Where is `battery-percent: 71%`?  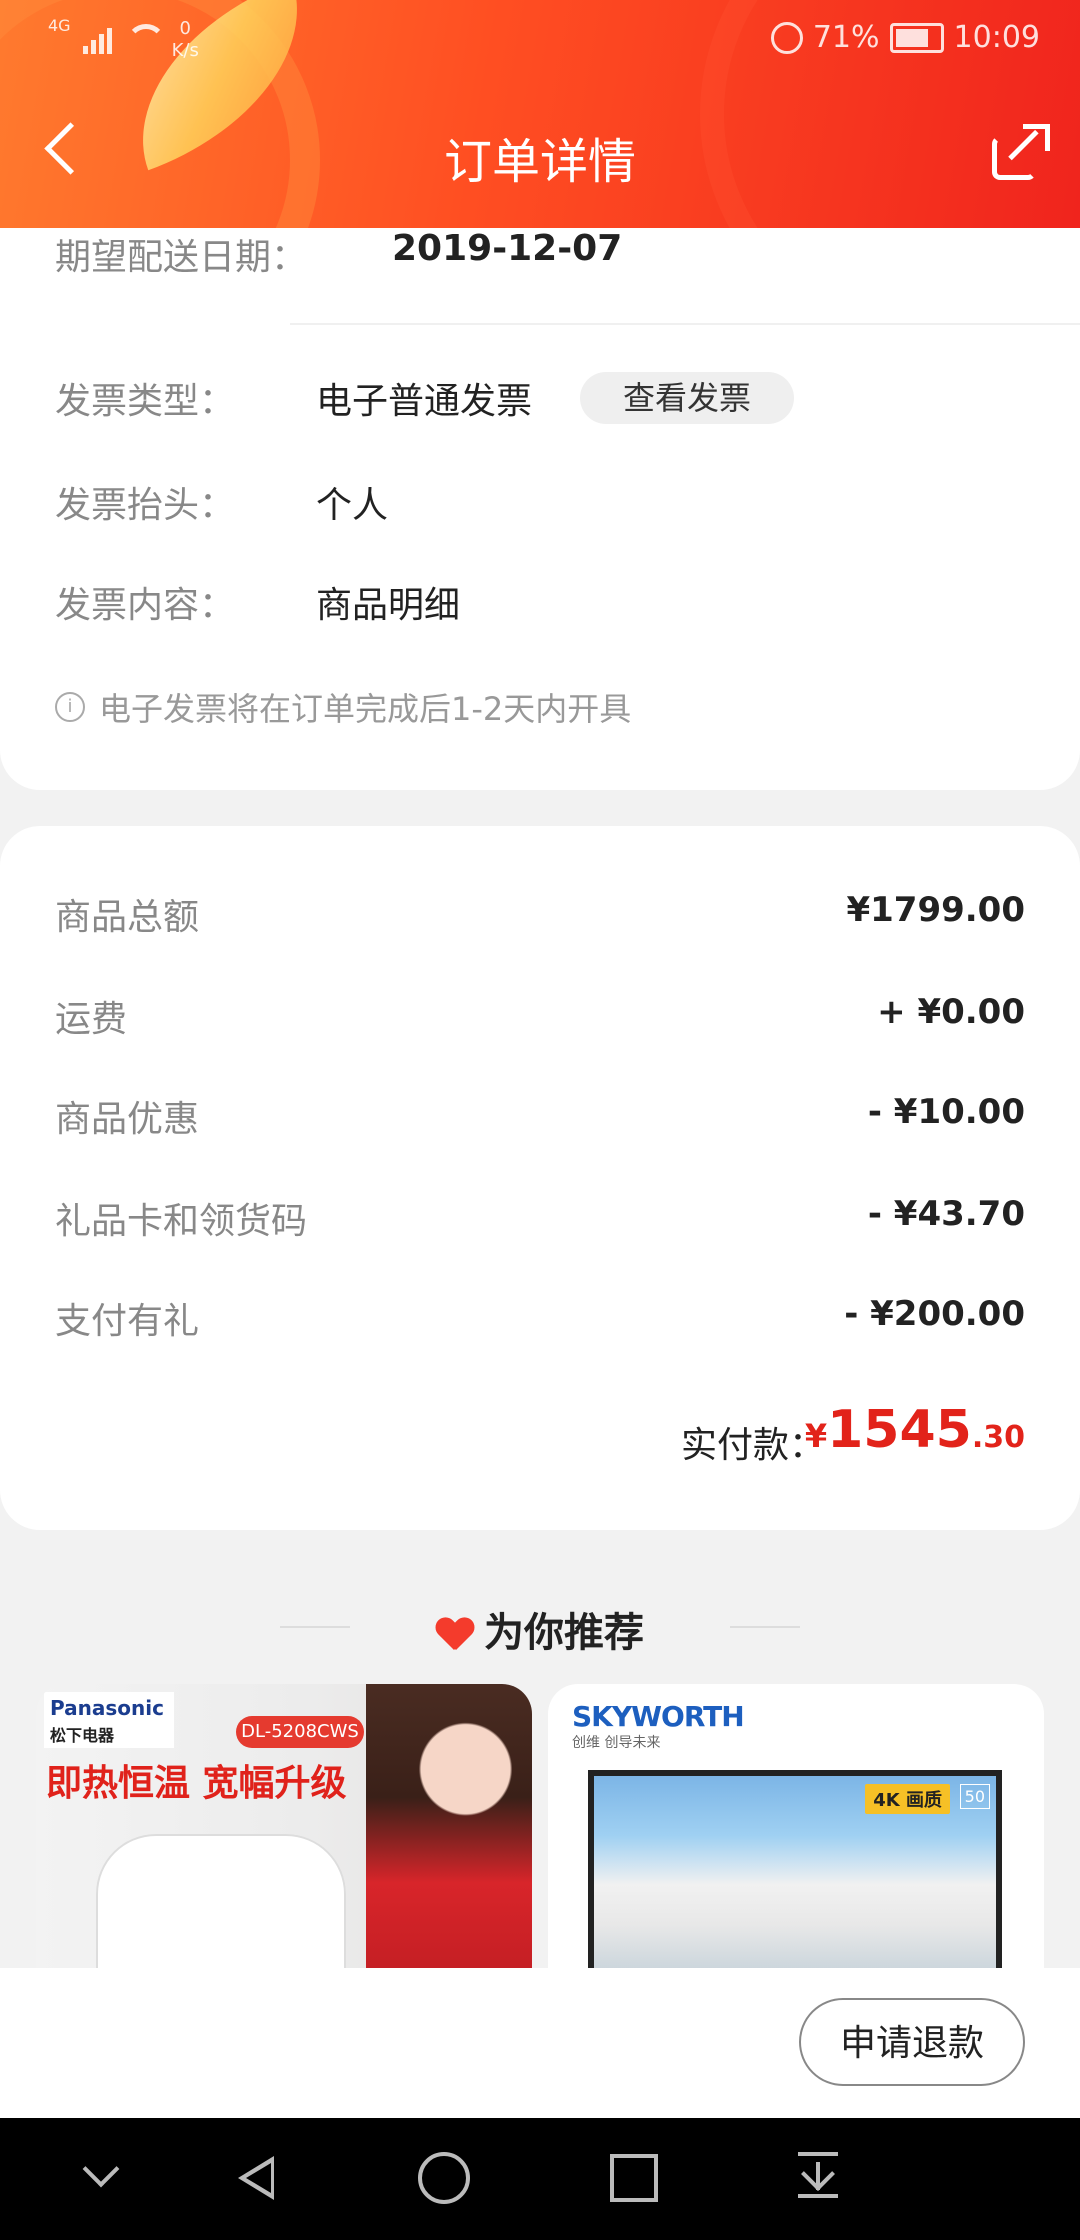
battery-percent: 71% is located at coordinates (846, 37).